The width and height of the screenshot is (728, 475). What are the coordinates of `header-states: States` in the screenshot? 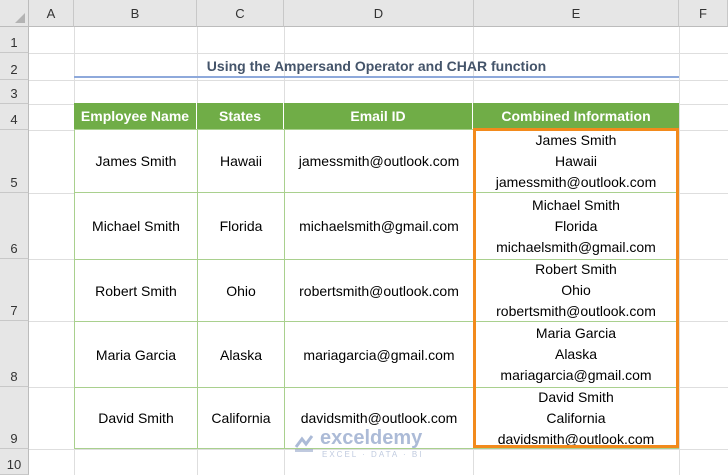 It's located at (240, 116).